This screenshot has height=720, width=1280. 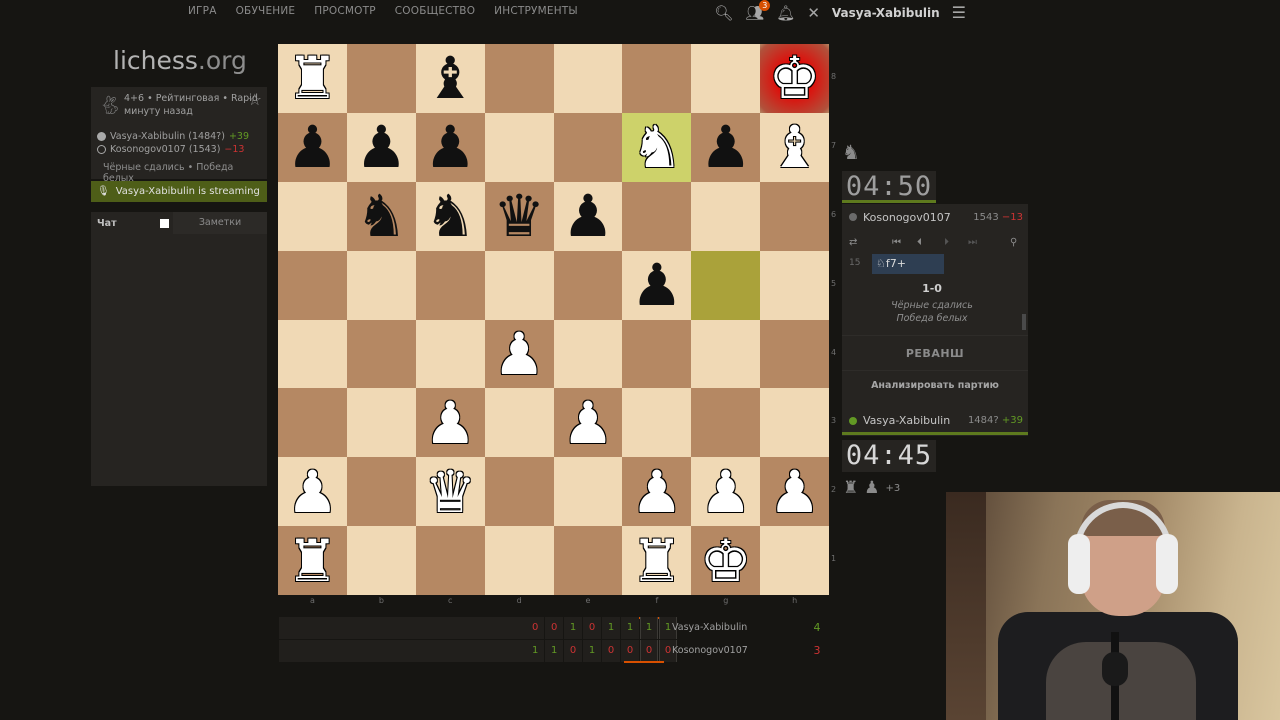 I want to click on move-list-scrollbar, so click(x=1024, y=322).